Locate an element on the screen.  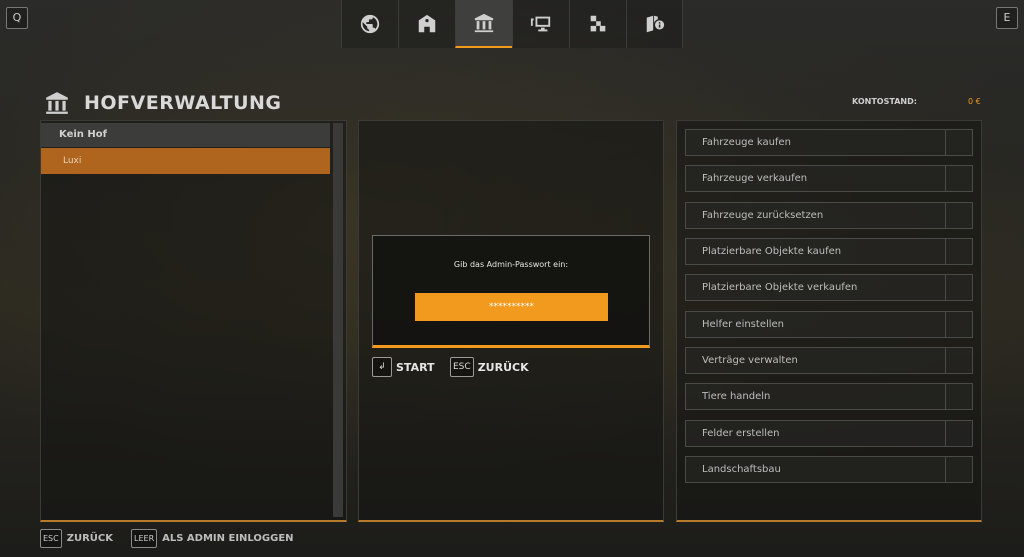
tab-production is located at coordinates (597, 24).